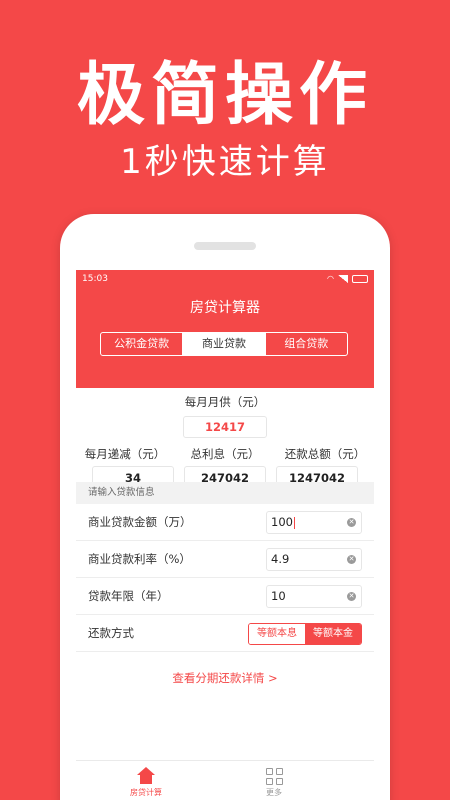 The width and height of the screenshot is (450, 800). I want to click on repayment-method-row: 还款方式 等额本息 等额本金, so click(225, 633).